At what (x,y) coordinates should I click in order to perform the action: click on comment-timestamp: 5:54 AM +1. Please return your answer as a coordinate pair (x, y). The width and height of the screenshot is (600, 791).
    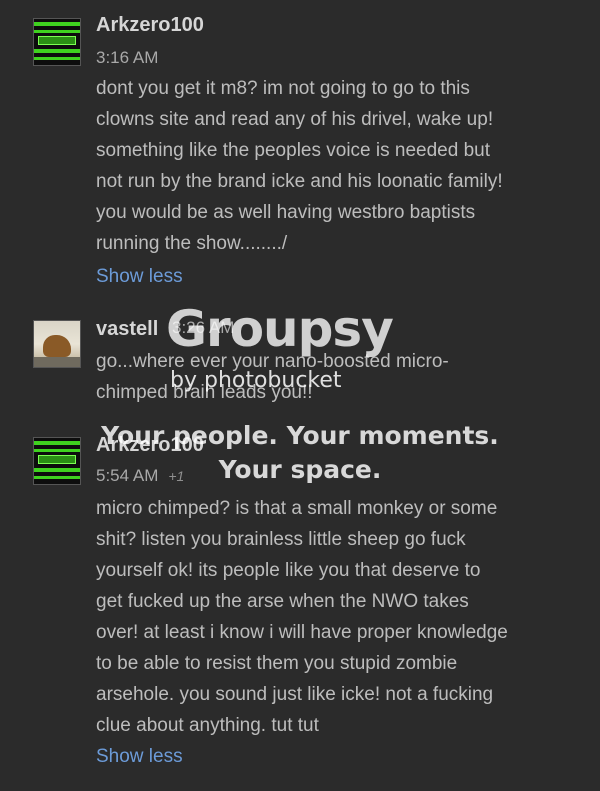
    Looking at the image, I should click on (140, 476).